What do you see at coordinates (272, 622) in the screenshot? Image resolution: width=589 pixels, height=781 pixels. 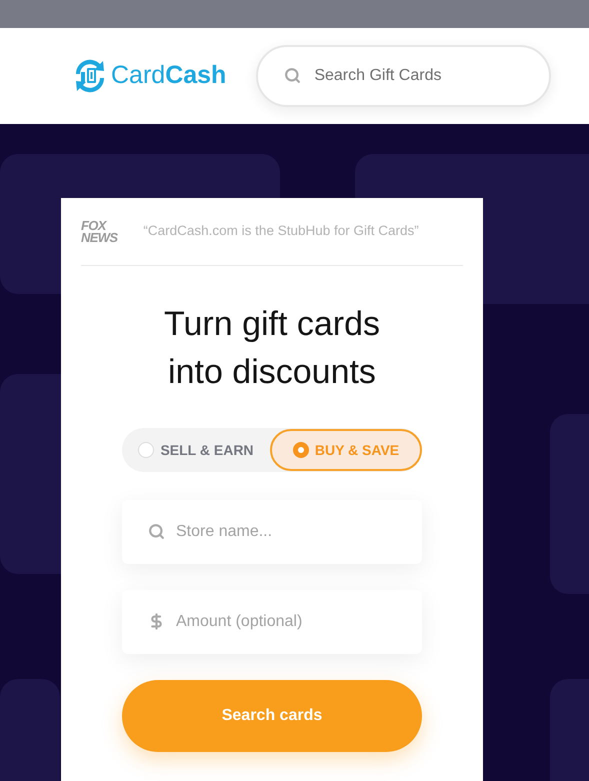 I see `input-field: Amount (optional)` at bounding box center [272, 622].